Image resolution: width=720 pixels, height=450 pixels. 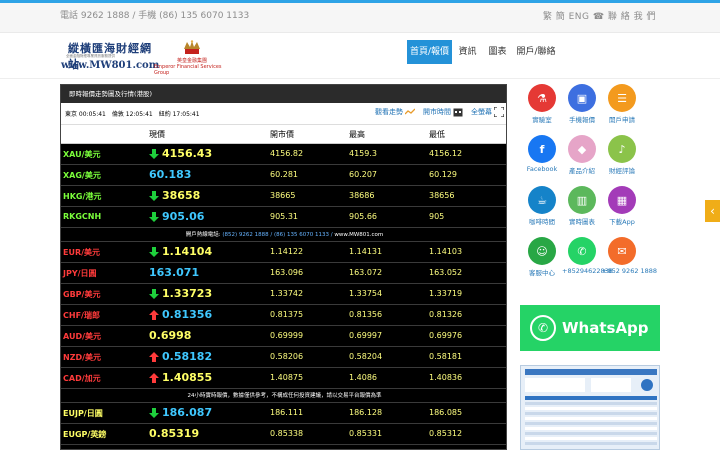 I want to click on quick-link-label: 開戶申請, so click(x=622, y=120).